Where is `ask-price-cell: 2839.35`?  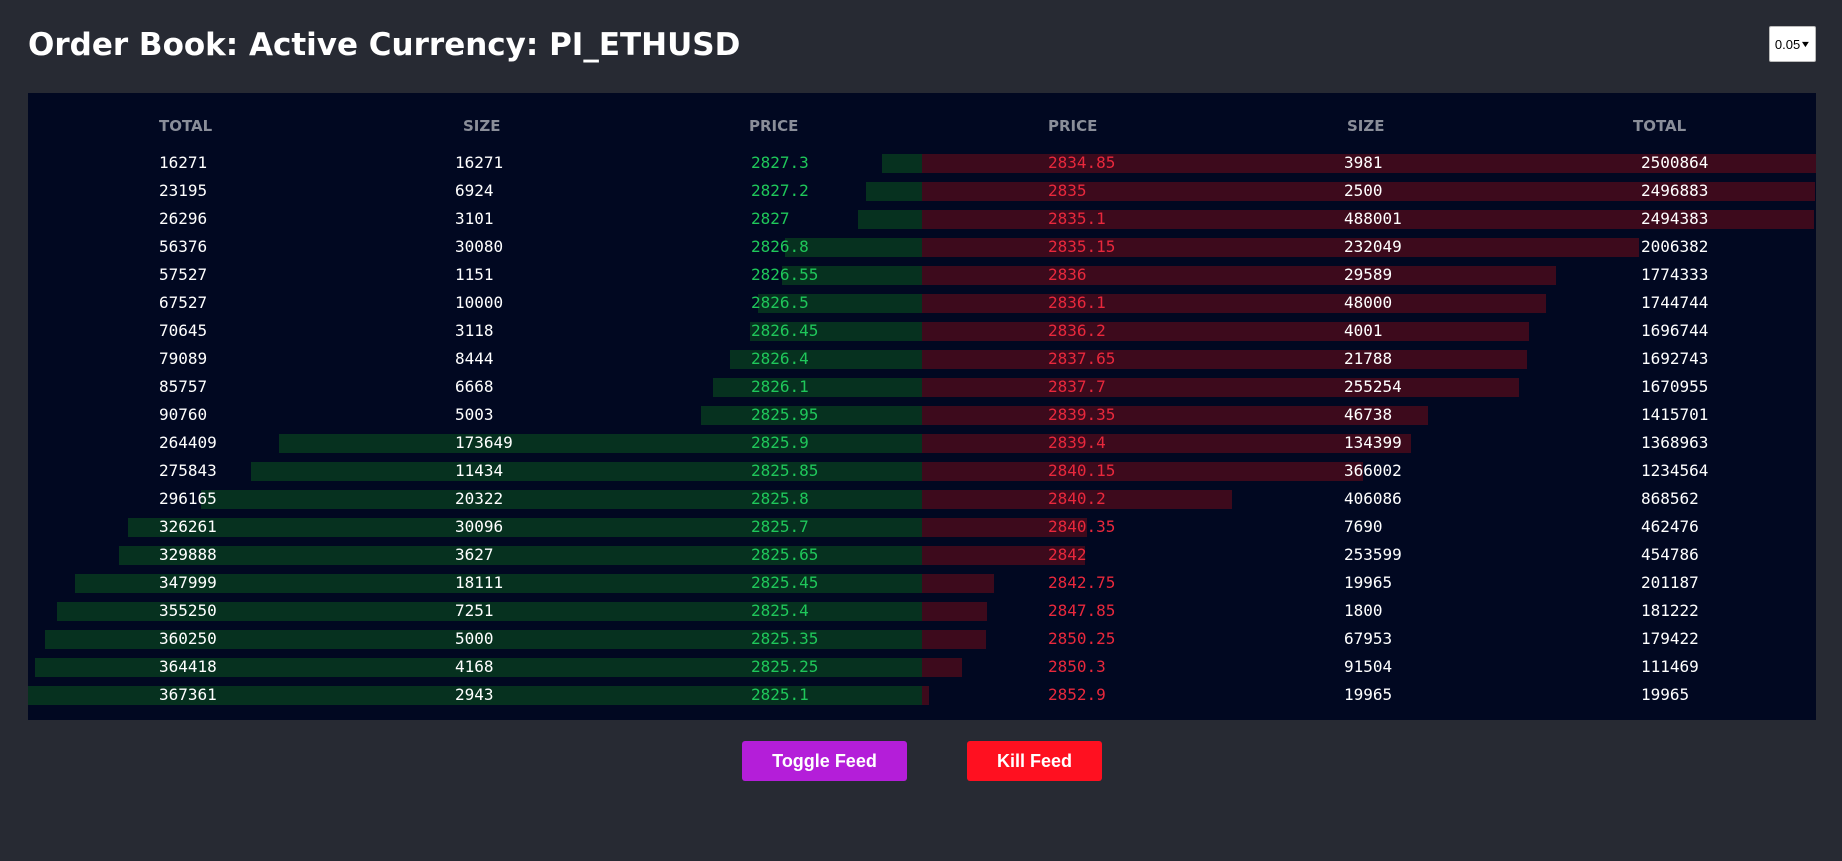 ask-price-cell: 2839.35 is located at coordinates (1082, 414).